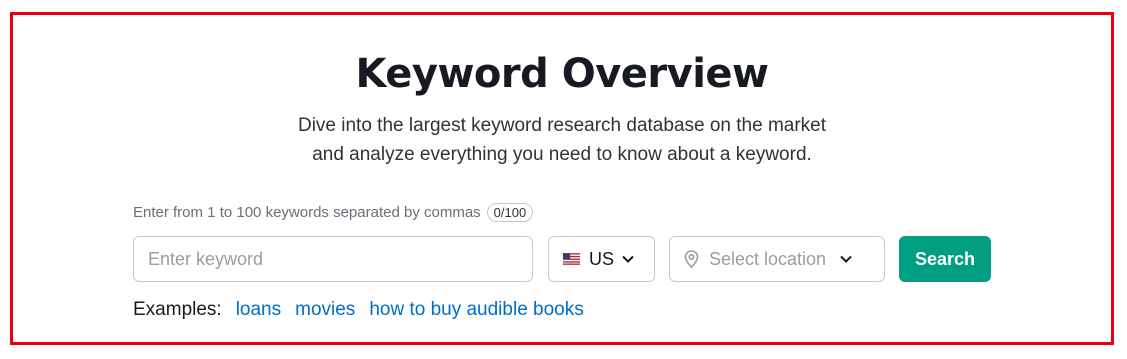  I want to click on keyword-counter-badge: 0/100, so click(510, 212).